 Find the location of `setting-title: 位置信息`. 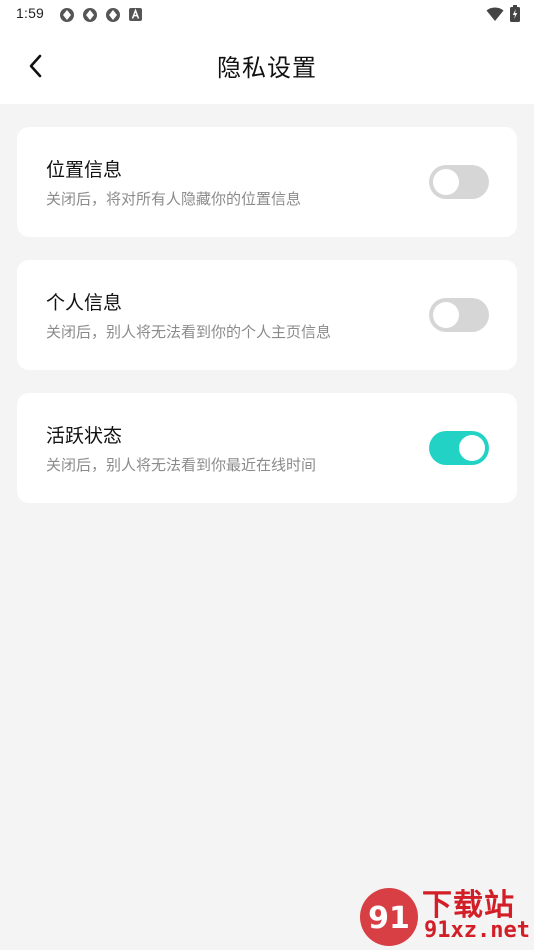

setting-title: 位置信息 is located at coordinates (84, 170).